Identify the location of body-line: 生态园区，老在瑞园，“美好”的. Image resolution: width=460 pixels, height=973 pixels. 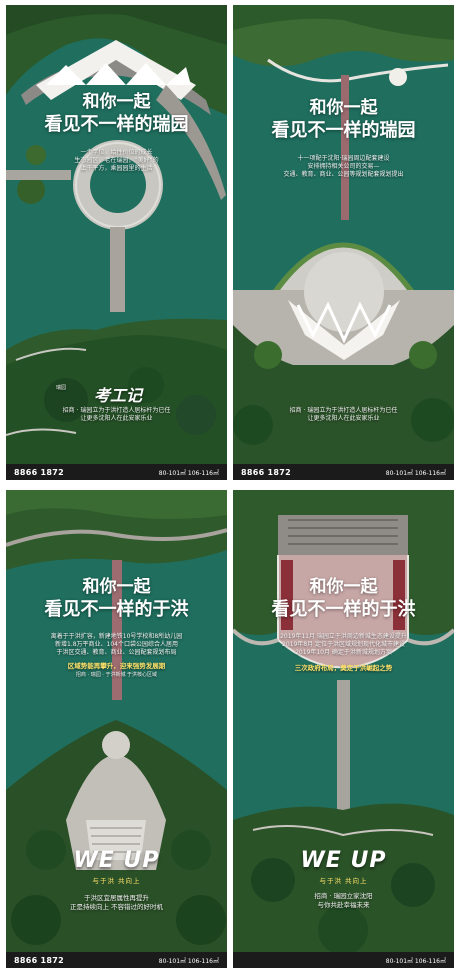
(116, 160).